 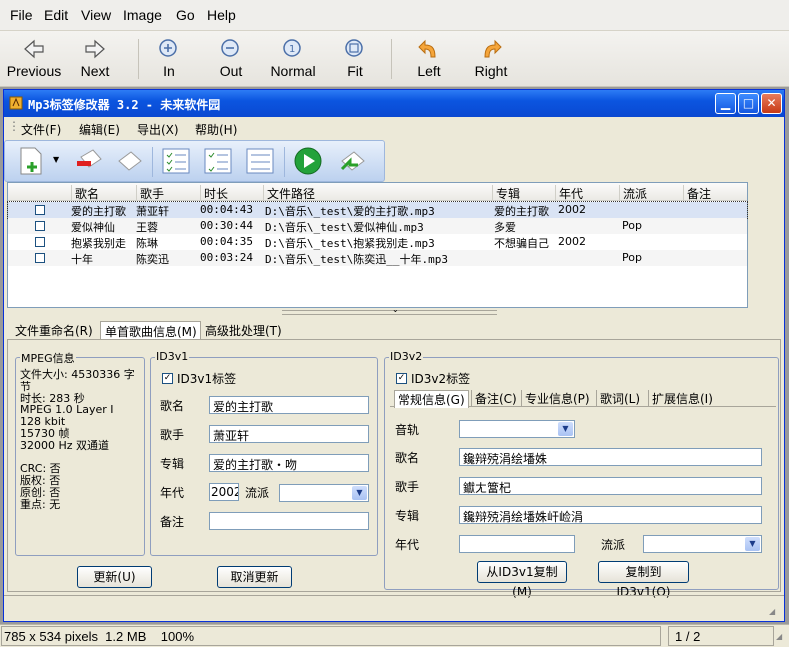 I want to click on resize-grip: ◢, so click(x=775, y=613).